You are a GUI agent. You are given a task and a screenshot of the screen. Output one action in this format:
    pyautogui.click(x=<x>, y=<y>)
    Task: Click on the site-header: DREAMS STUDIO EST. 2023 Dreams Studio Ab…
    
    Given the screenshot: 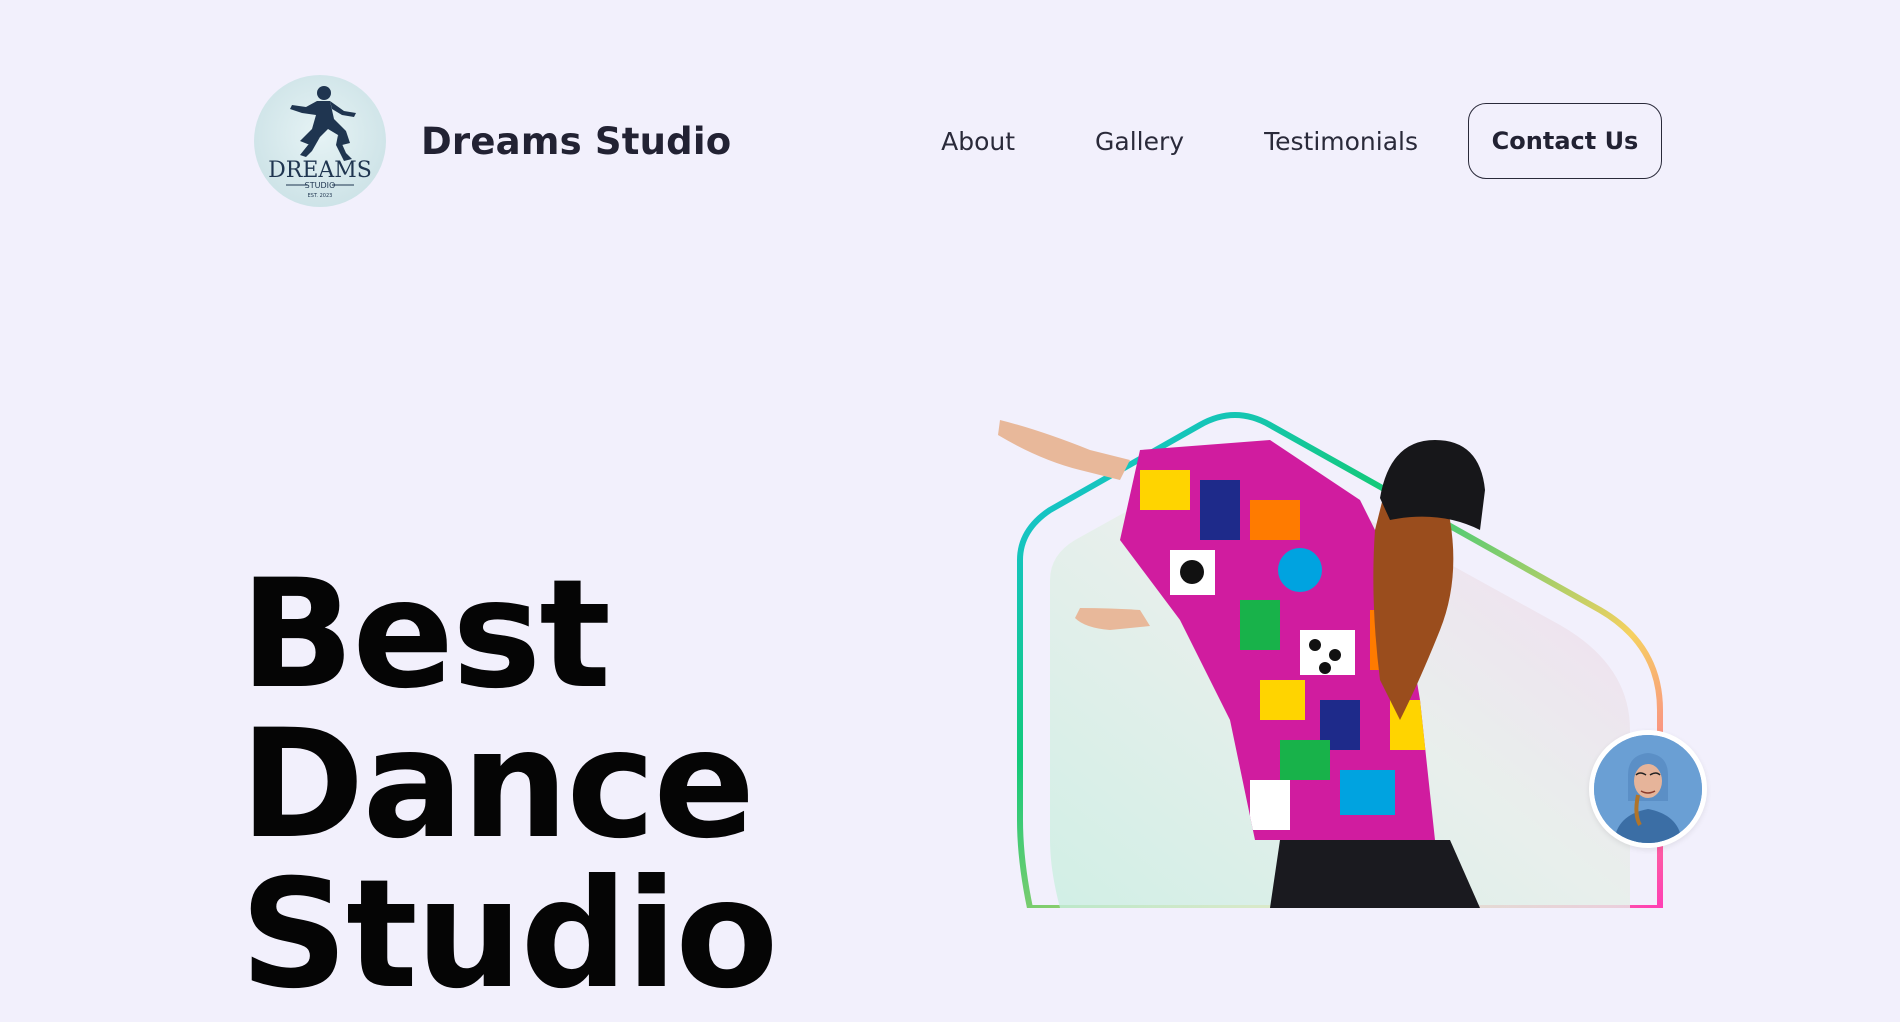 What is the action you would take?
    pyautogui.click(x=958, y=141)
    